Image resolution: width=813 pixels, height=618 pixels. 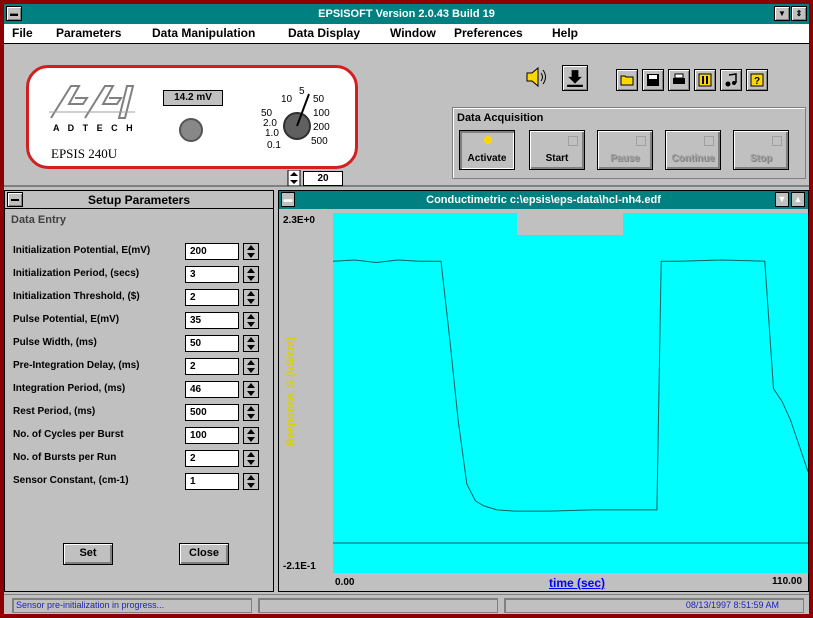 What do you see at coordinates (413, 33) in the screenshot?
I see `menu-window: Window` at bounding box center [413, 33].